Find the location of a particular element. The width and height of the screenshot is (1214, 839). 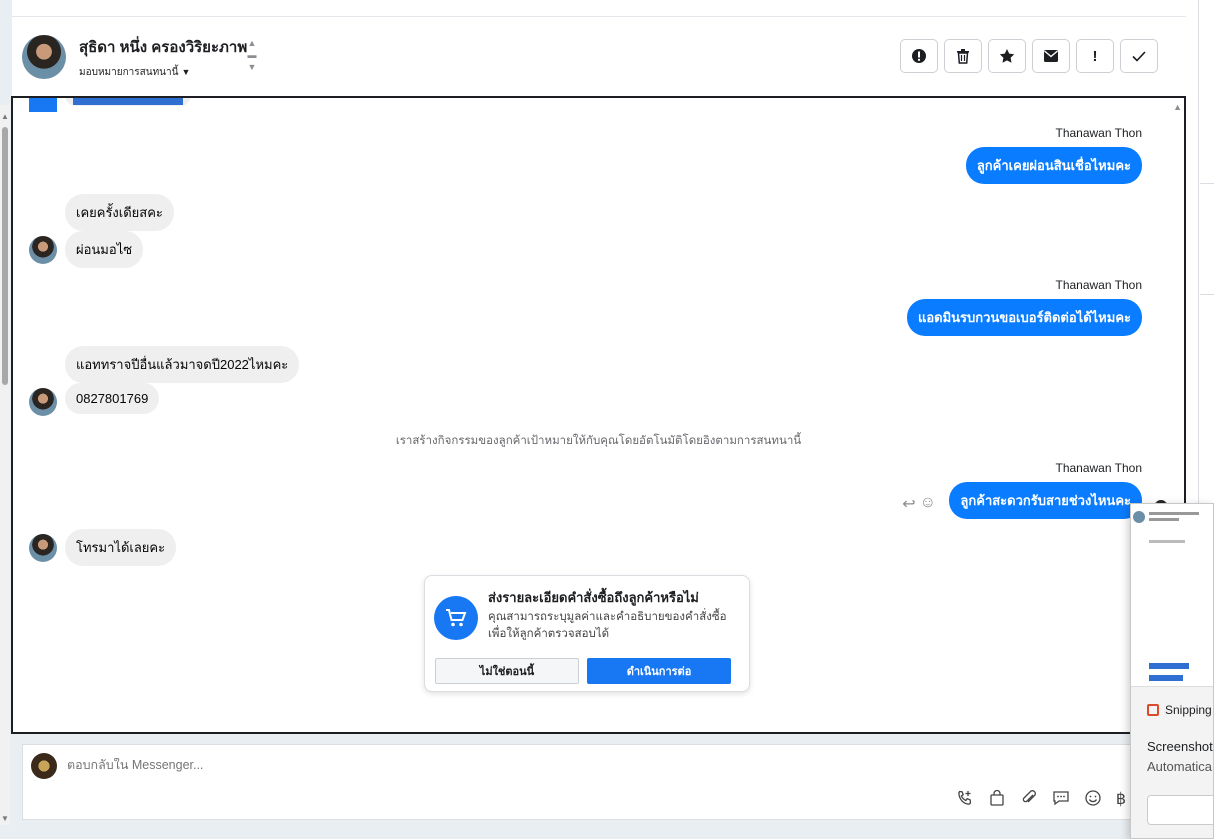

next-conversation-icon: ▼ is located at coordinates (252, 67).